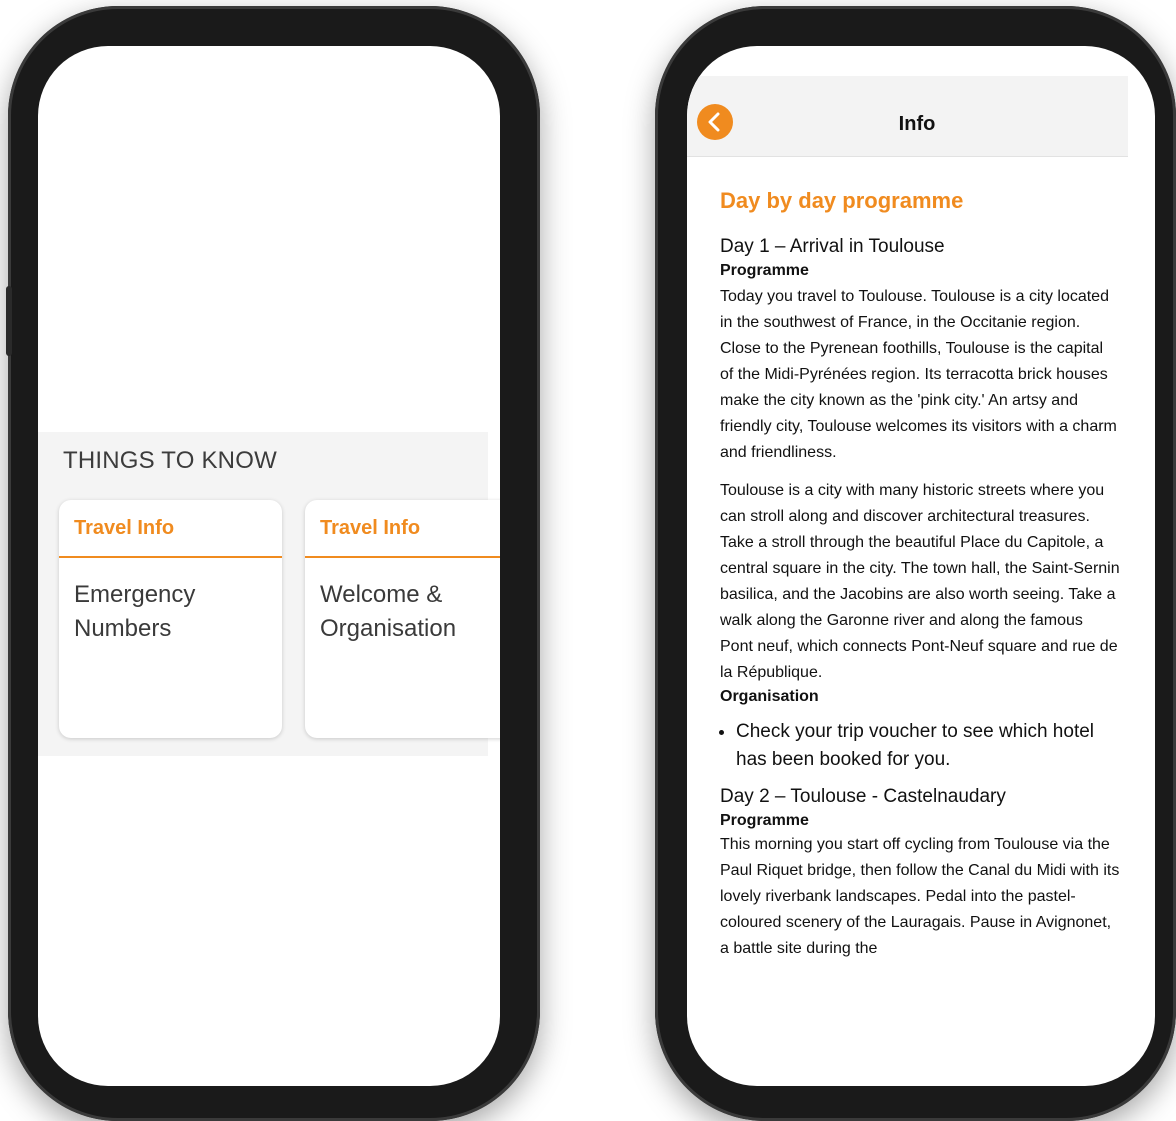 This screenshot has height=1121, width=1176. What do you see at coordinates (123, 628) in the screenshot?
I see `card-title-line: Numbers` at bounding box center [123, 628].